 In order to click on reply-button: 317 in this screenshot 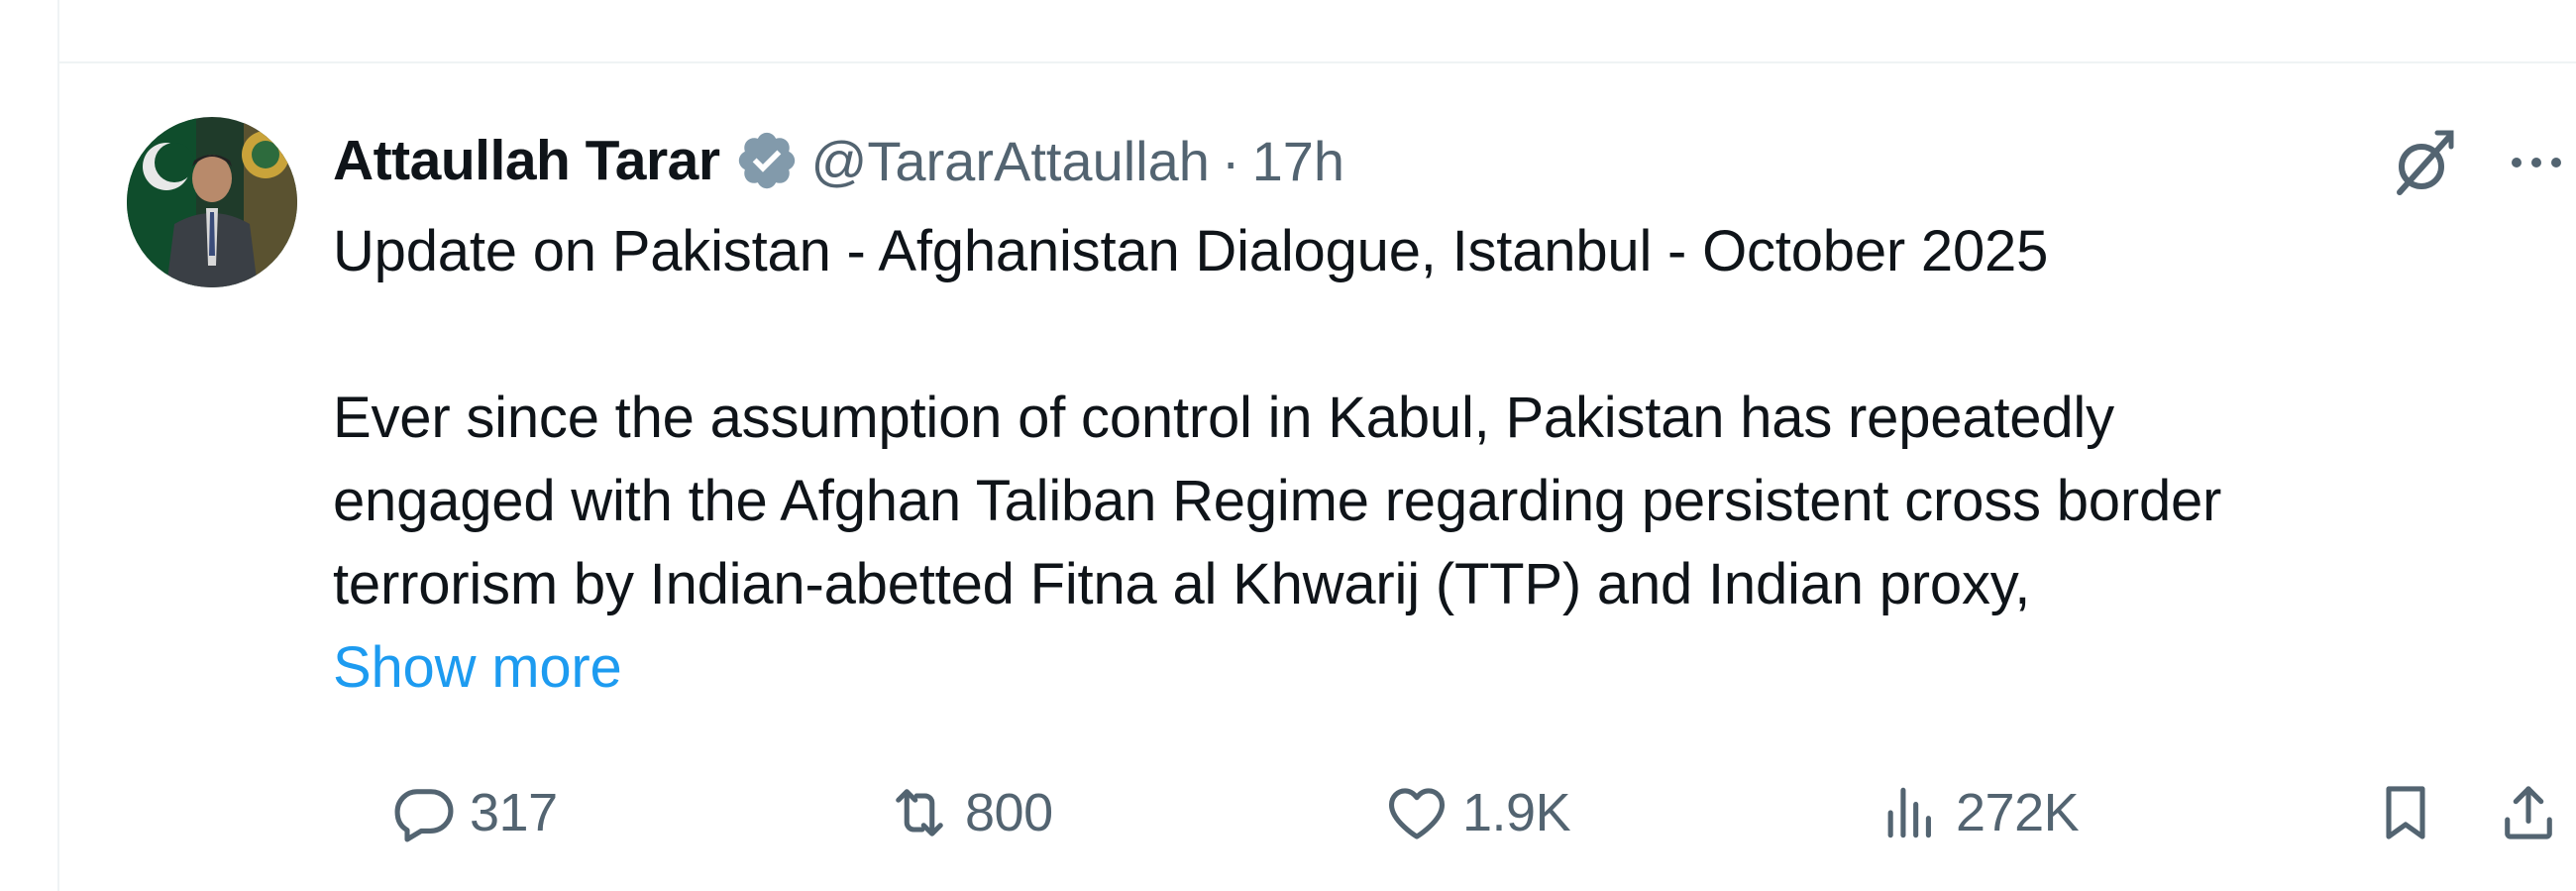, I will do `click(474, 813)`.